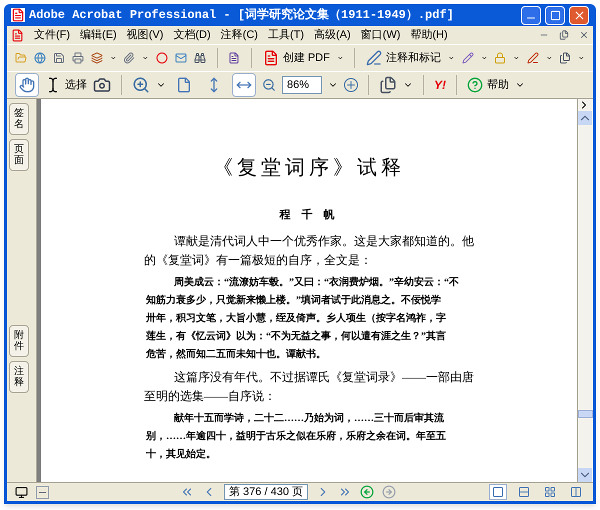 This screenshot has width=600, height=510. I want to click on scrollbar, so click(585, 290).